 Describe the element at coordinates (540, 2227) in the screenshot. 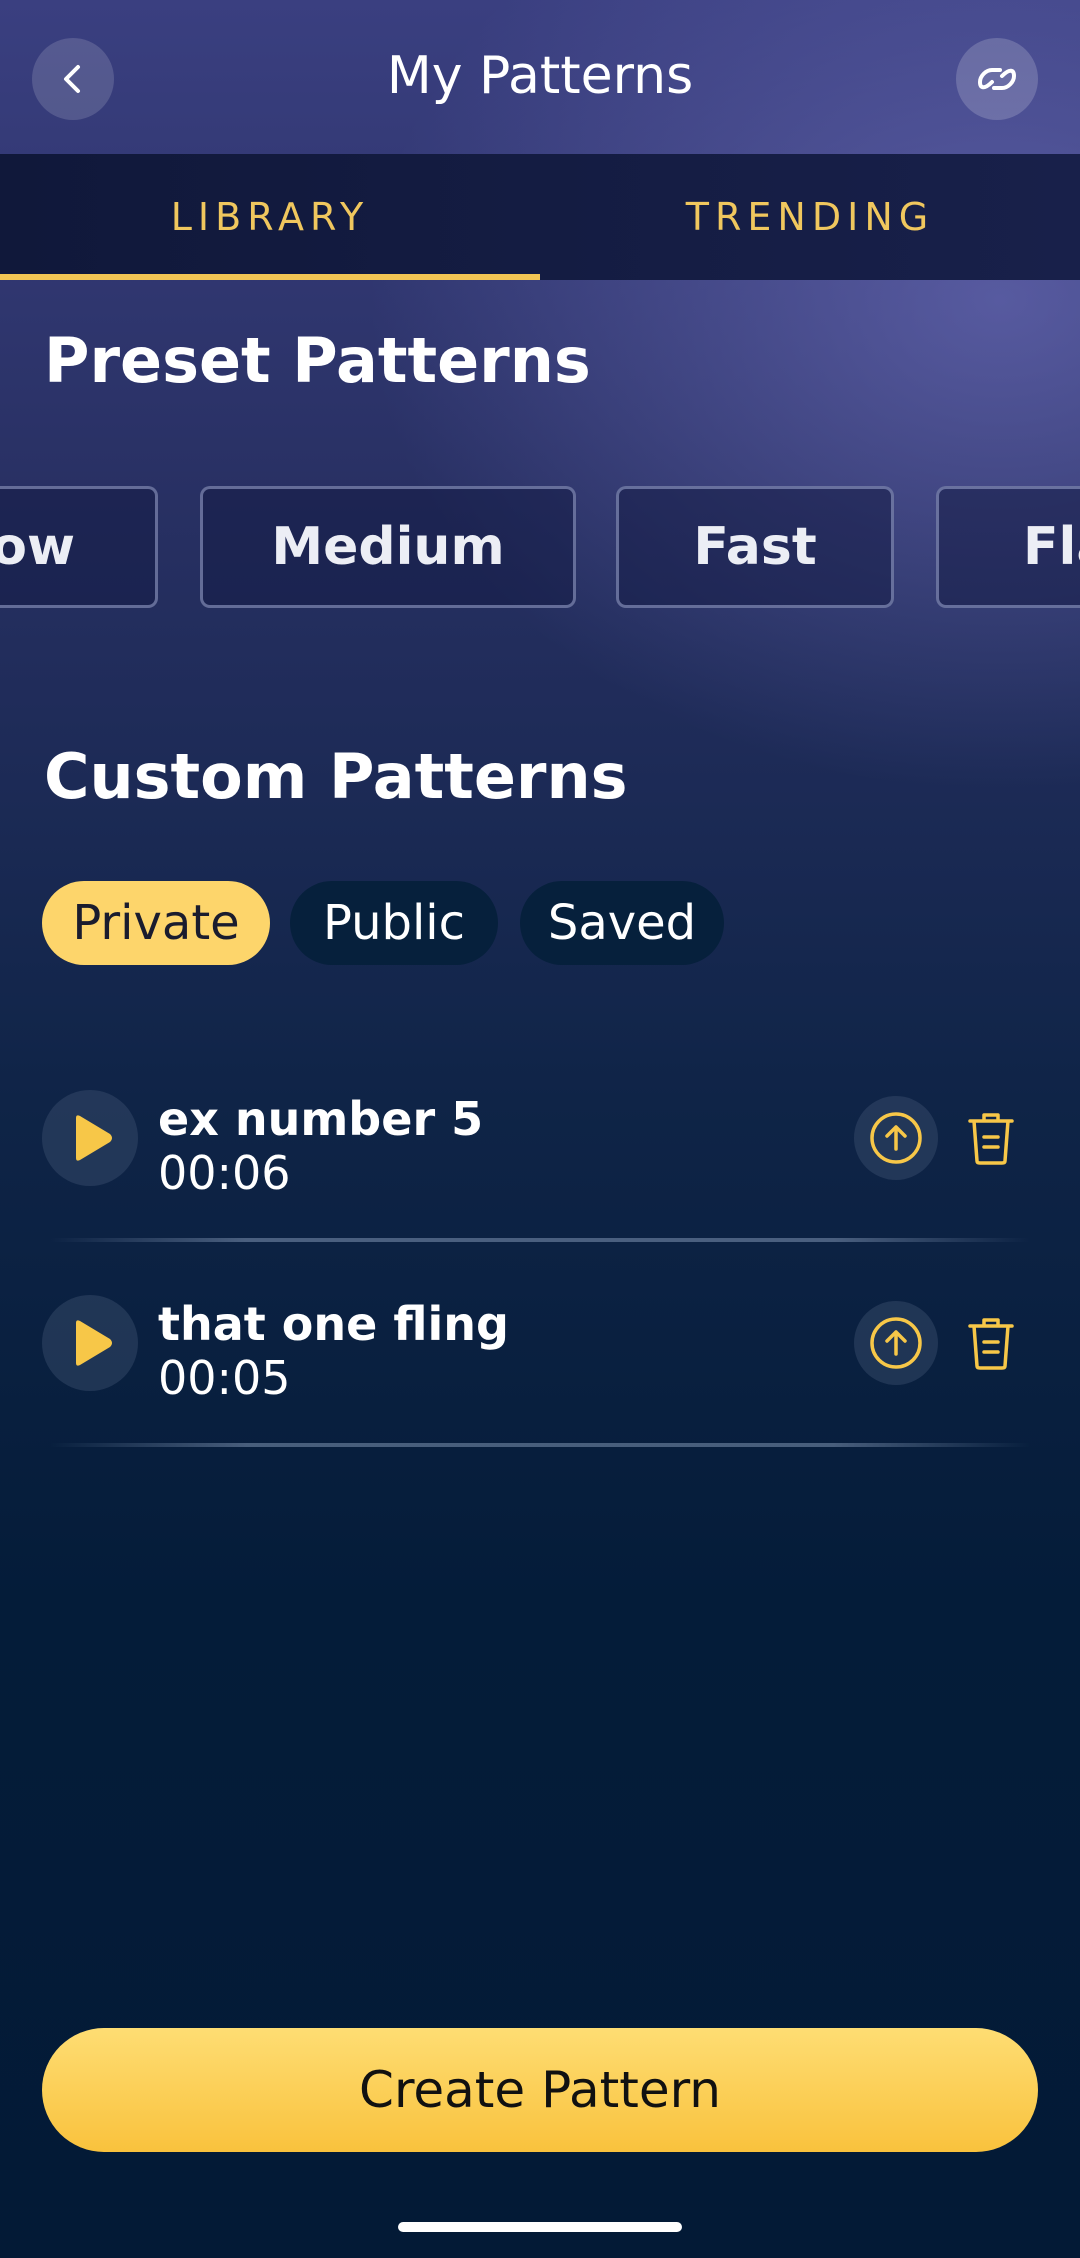

I see `home-indicator` at that location.